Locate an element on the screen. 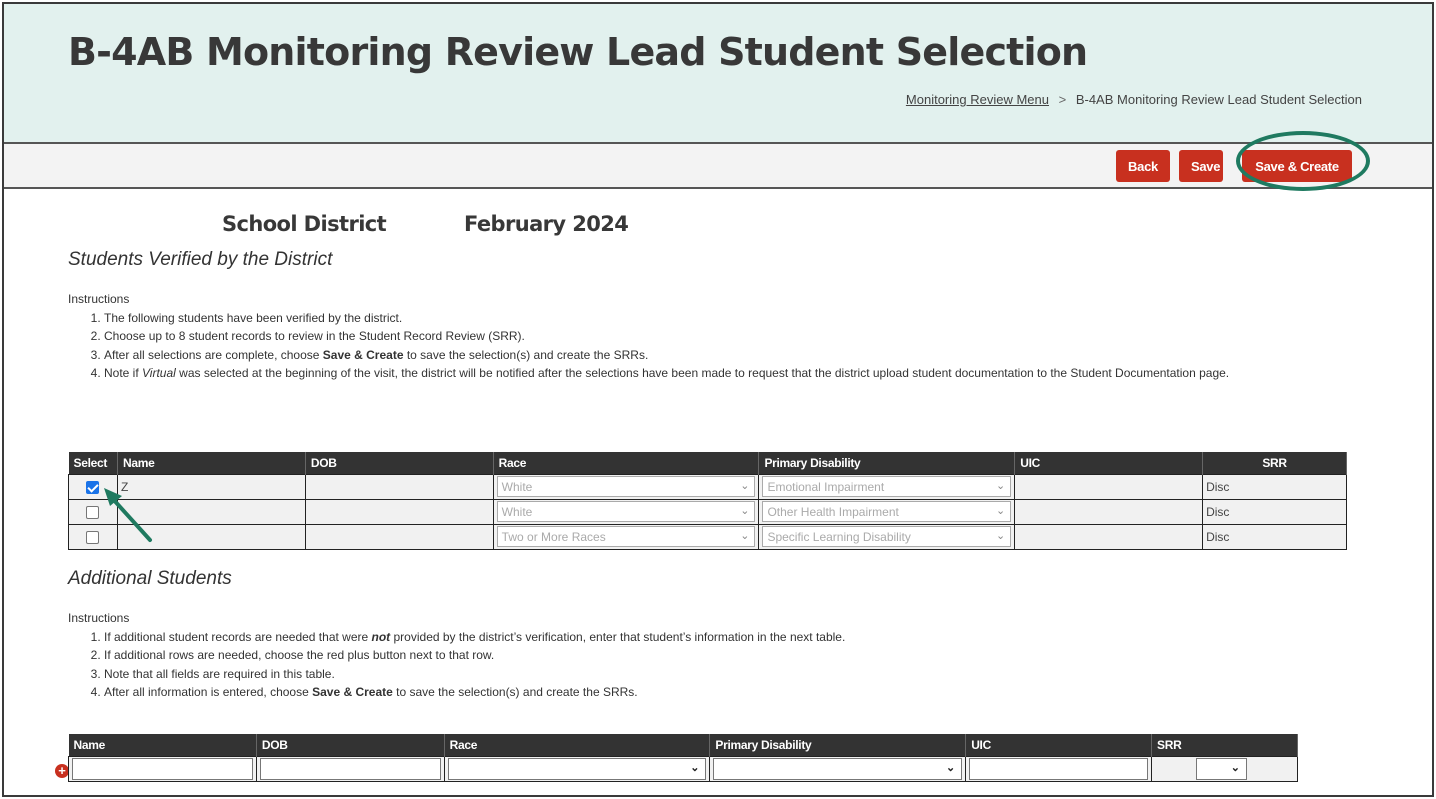 The height and width of the screenshot is (799, 1436). add-row-plus-icon: + is located at coordinates (62, 771).